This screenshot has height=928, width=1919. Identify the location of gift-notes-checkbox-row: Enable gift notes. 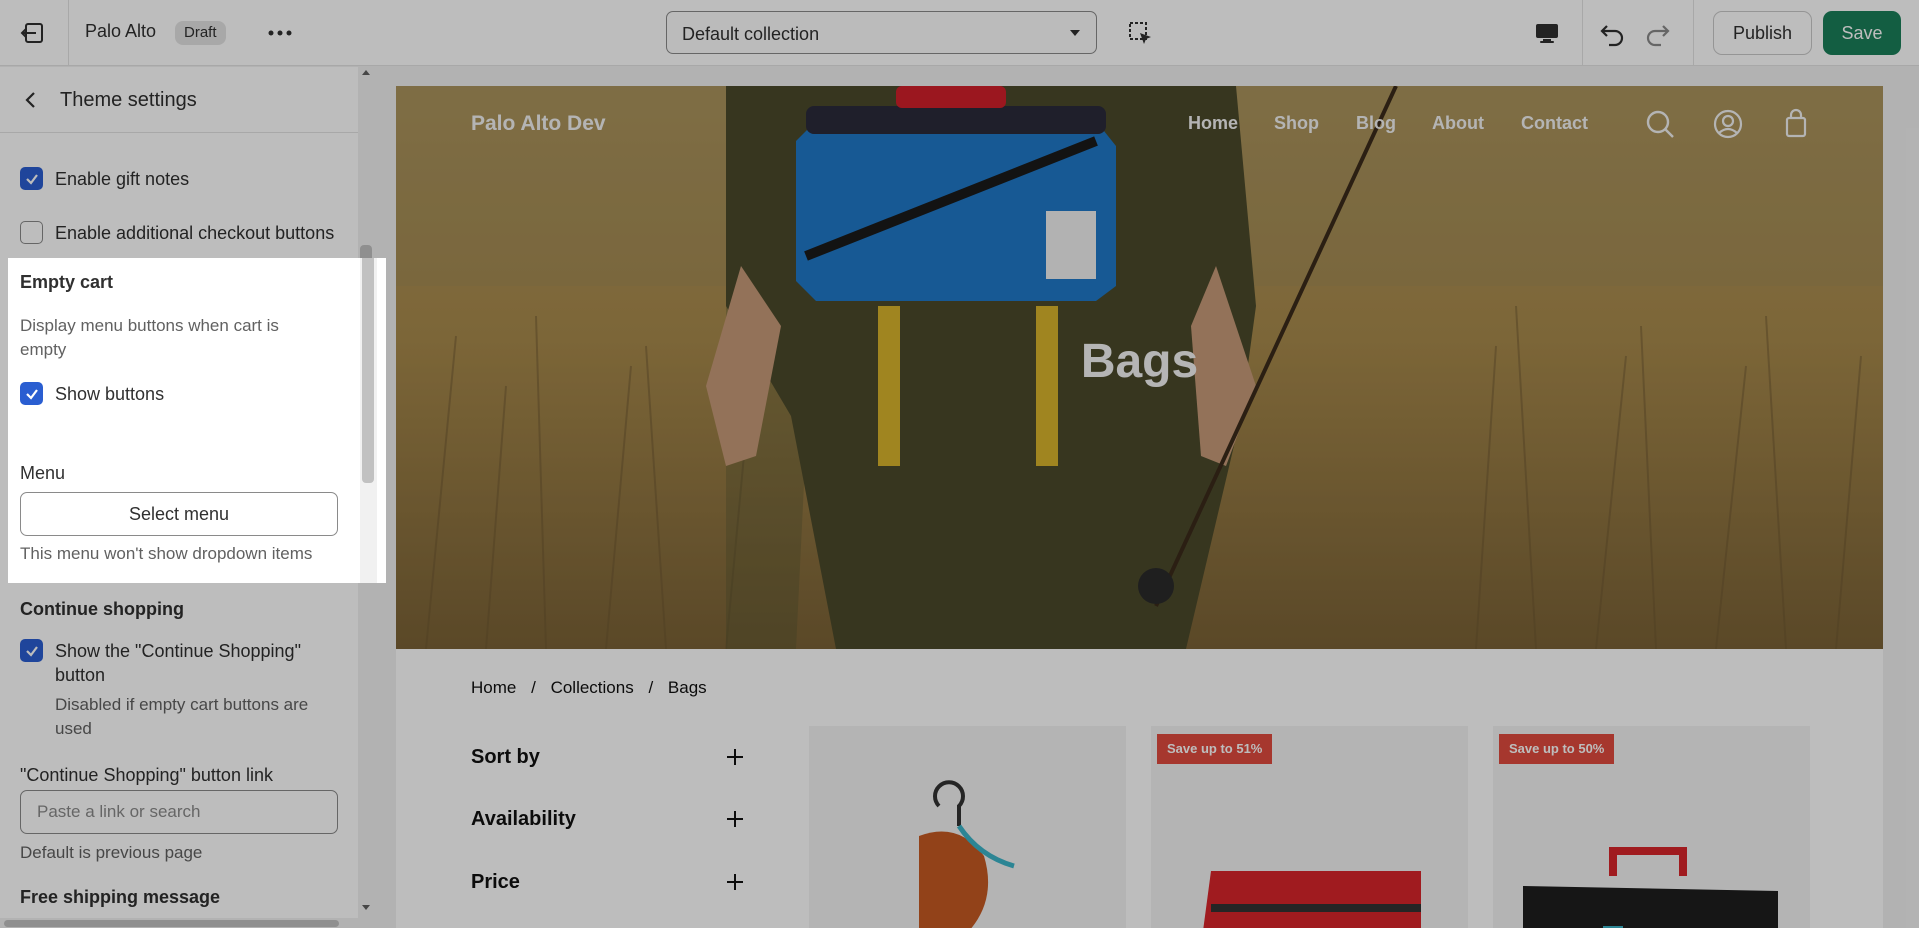
(104, 179).